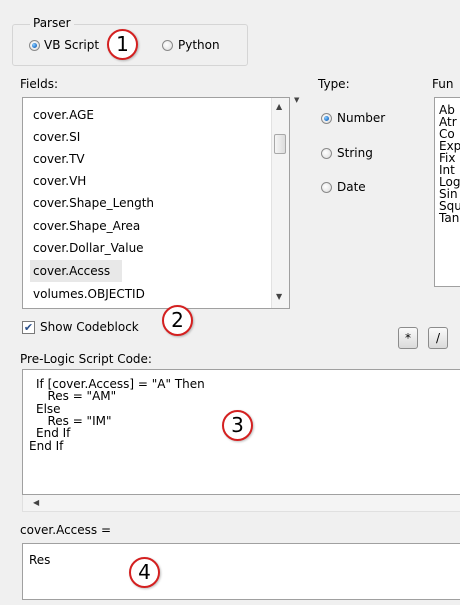 The image size is (460, 605). I want to click on list-item: cover.TV, so click(59, 159).